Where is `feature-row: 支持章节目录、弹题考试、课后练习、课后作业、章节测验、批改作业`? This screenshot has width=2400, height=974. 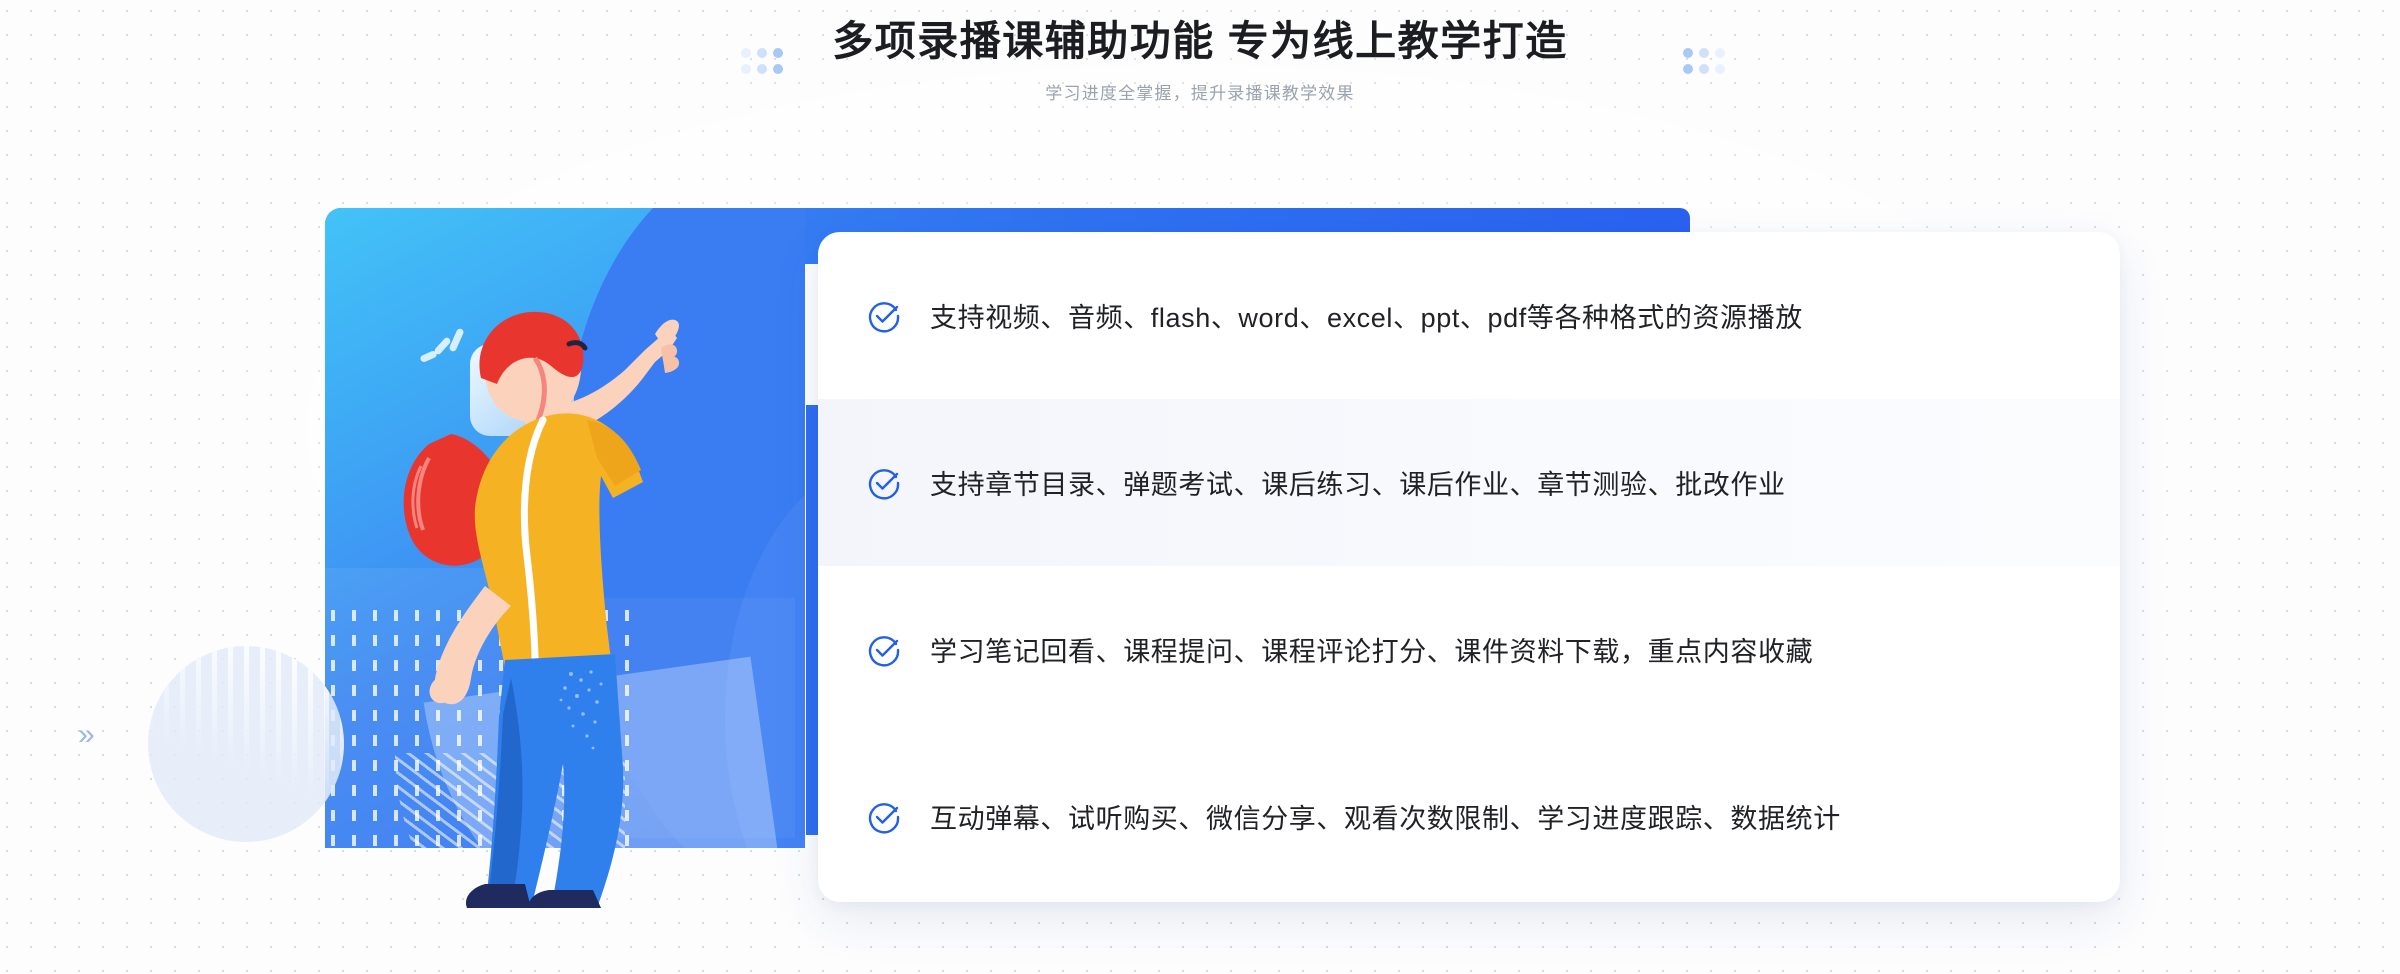 feature-row: 支持章节目录、弹题考试、课后练习、课后作业、章节测验、批改作业 is located at coordinates (1469, 482).